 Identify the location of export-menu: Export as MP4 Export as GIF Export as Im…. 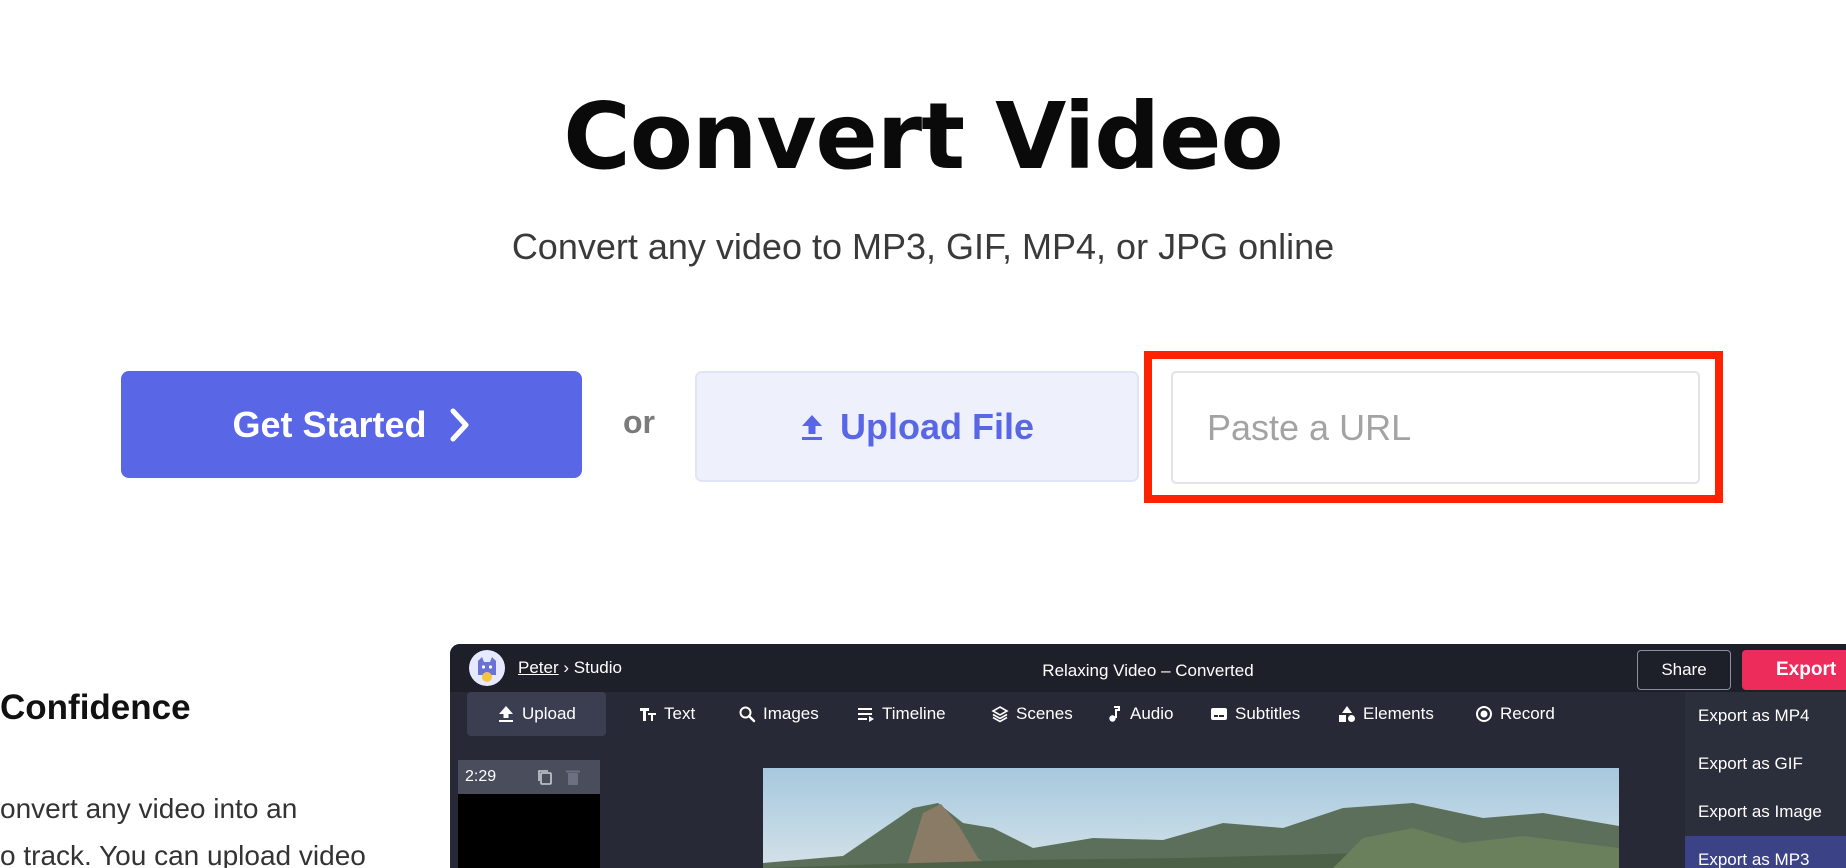
(1765, 780).